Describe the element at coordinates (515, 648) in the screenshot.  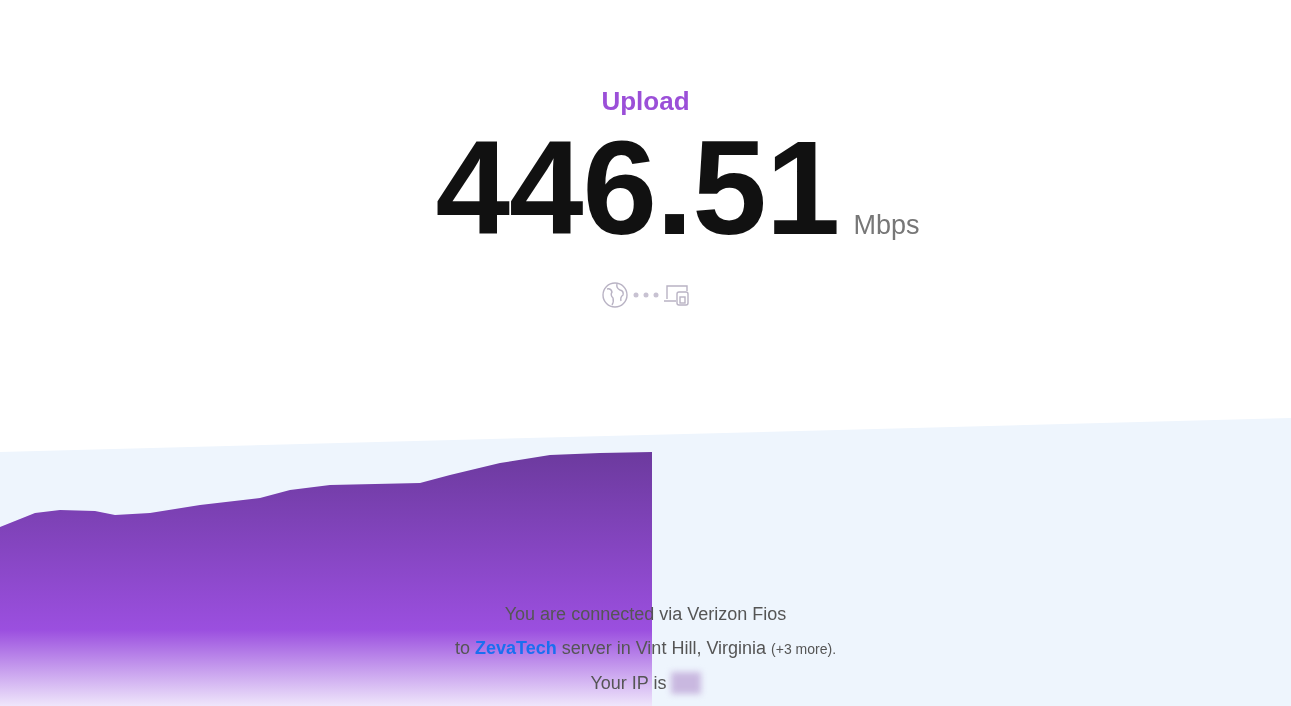
I see `provider-link: ZevaTech` at that location.